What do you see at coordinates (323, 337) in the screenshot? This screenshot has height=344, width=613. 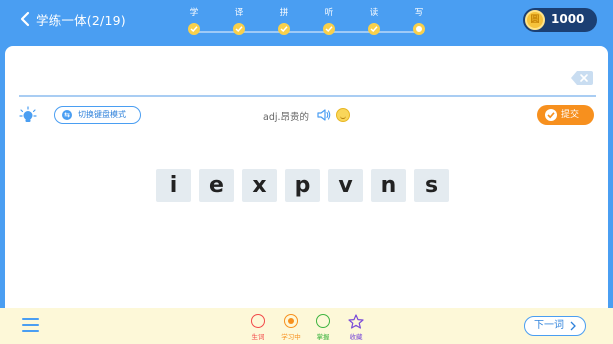 I see `status-label: 掌握` at bounding box center [323, 337].